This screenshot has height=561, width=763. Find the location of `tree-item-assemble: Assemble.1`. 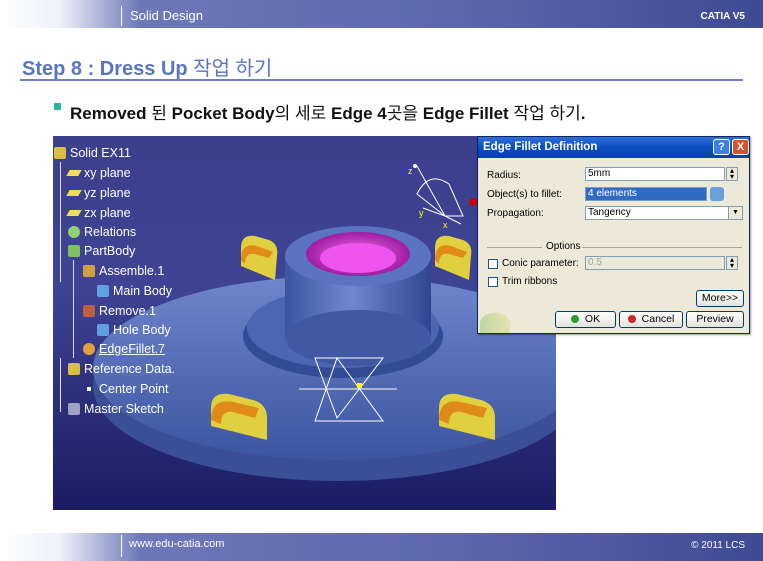

tree-item-assemble: Assemble.1 is located at coordinates (123, 271).